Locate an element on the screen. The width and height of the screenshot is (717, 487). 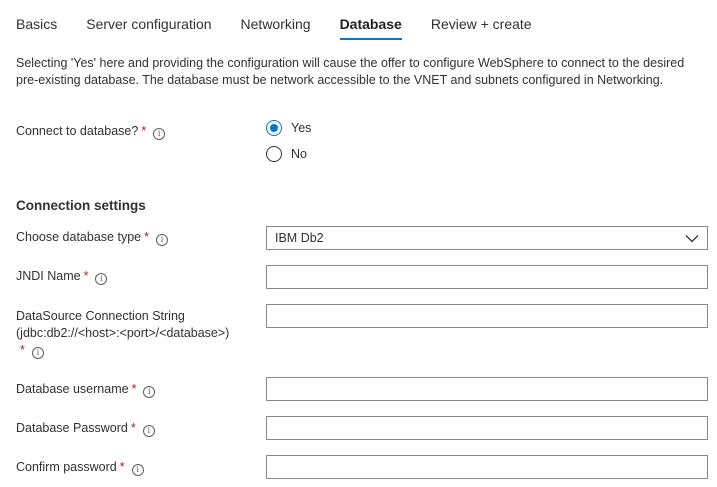
database-type-select: IBM Db2 is located at coordinates (487, 238).